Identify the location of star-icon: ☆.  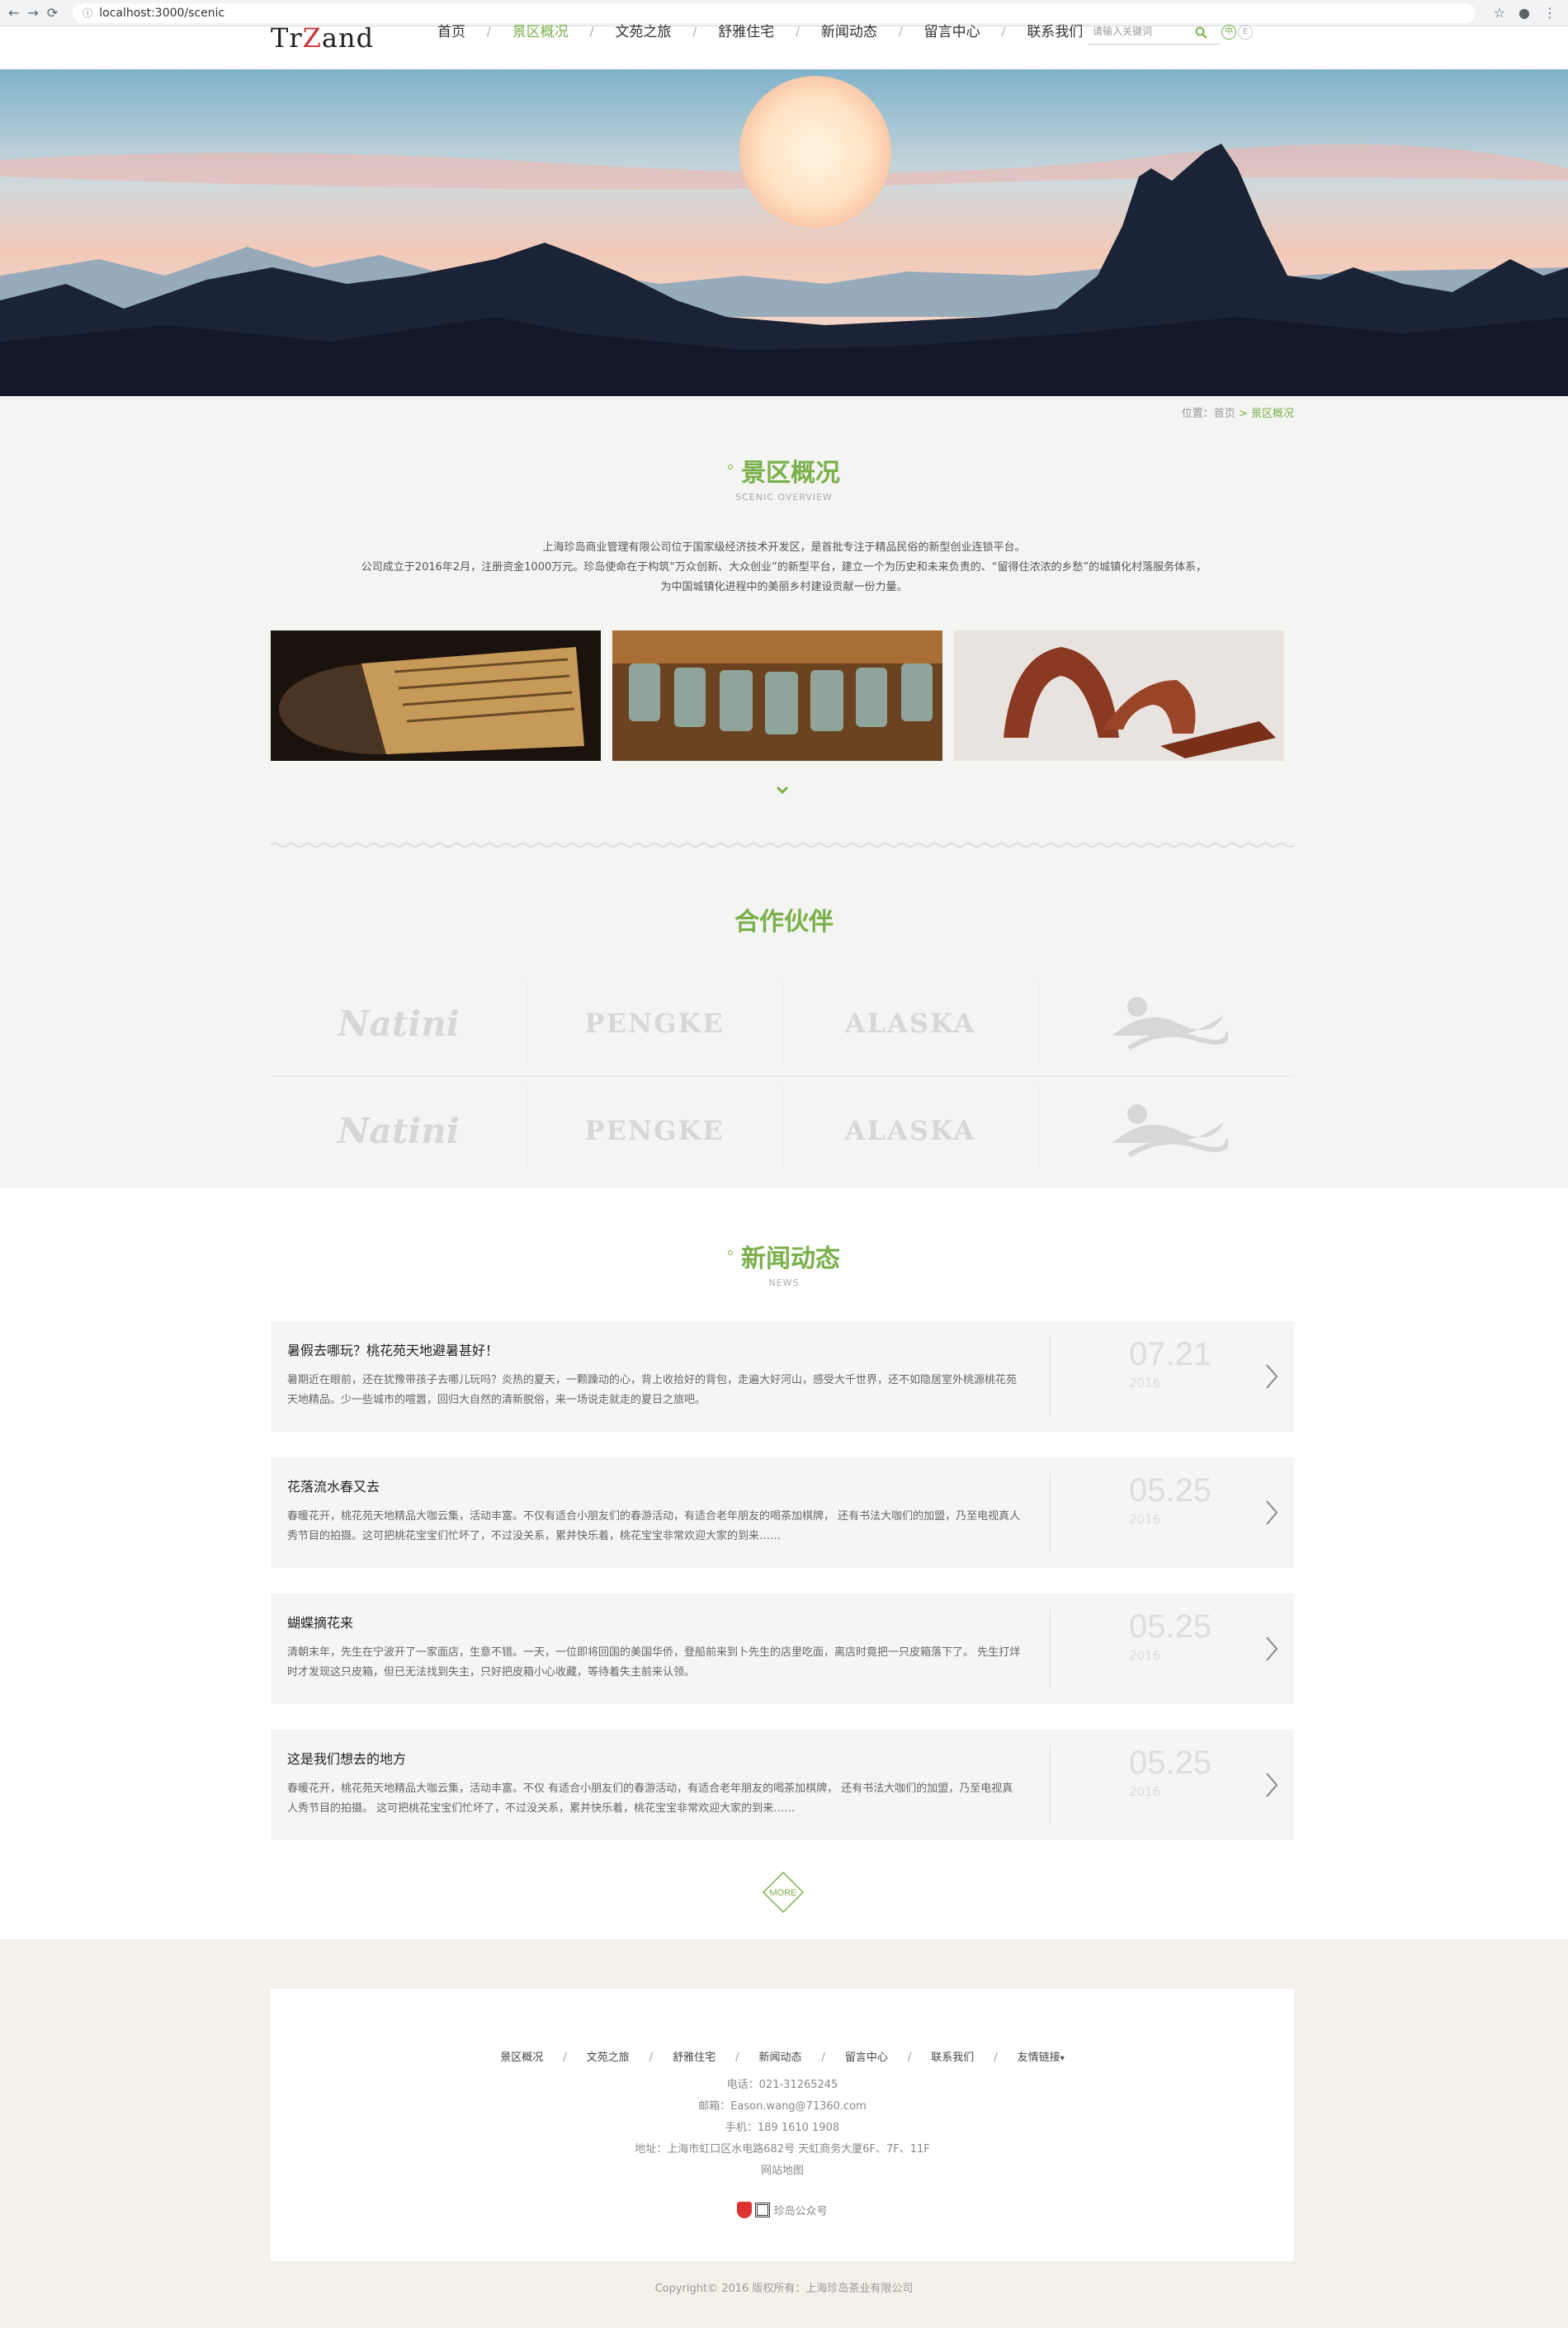
(1499, 13).